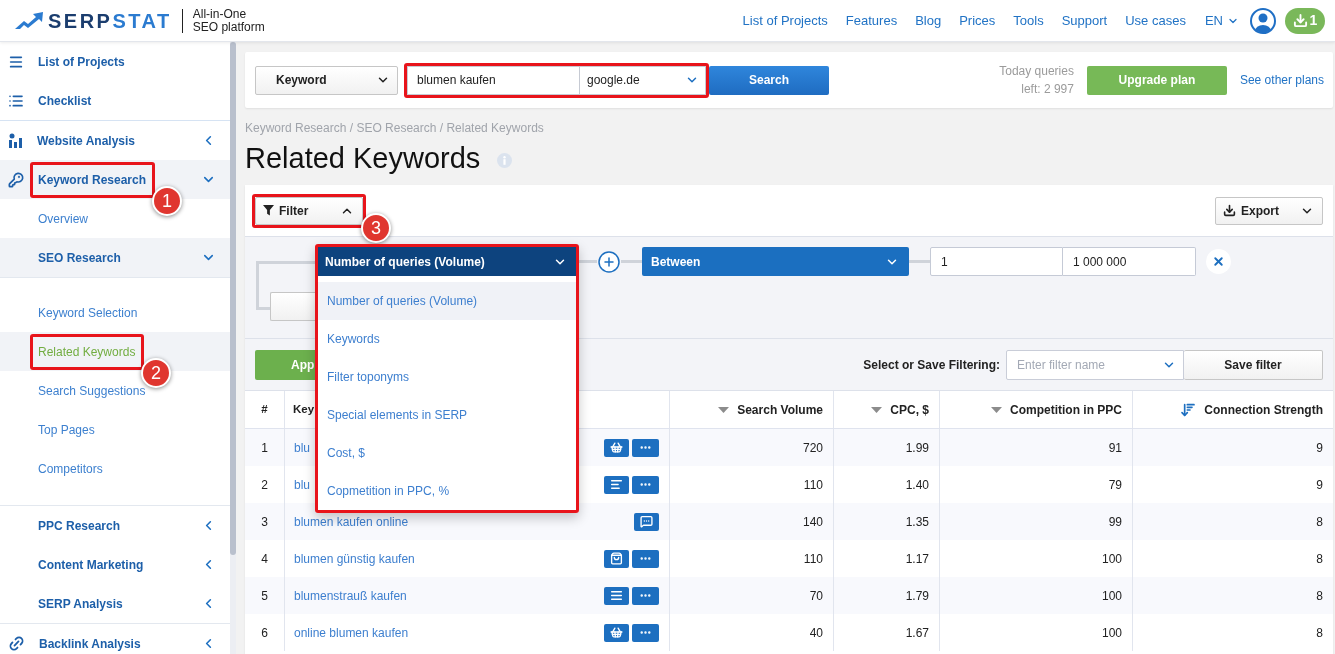 The width and height of the screenshot is (1335, 654). I want to click on search-type-select: Keyword, so click(326, 80).